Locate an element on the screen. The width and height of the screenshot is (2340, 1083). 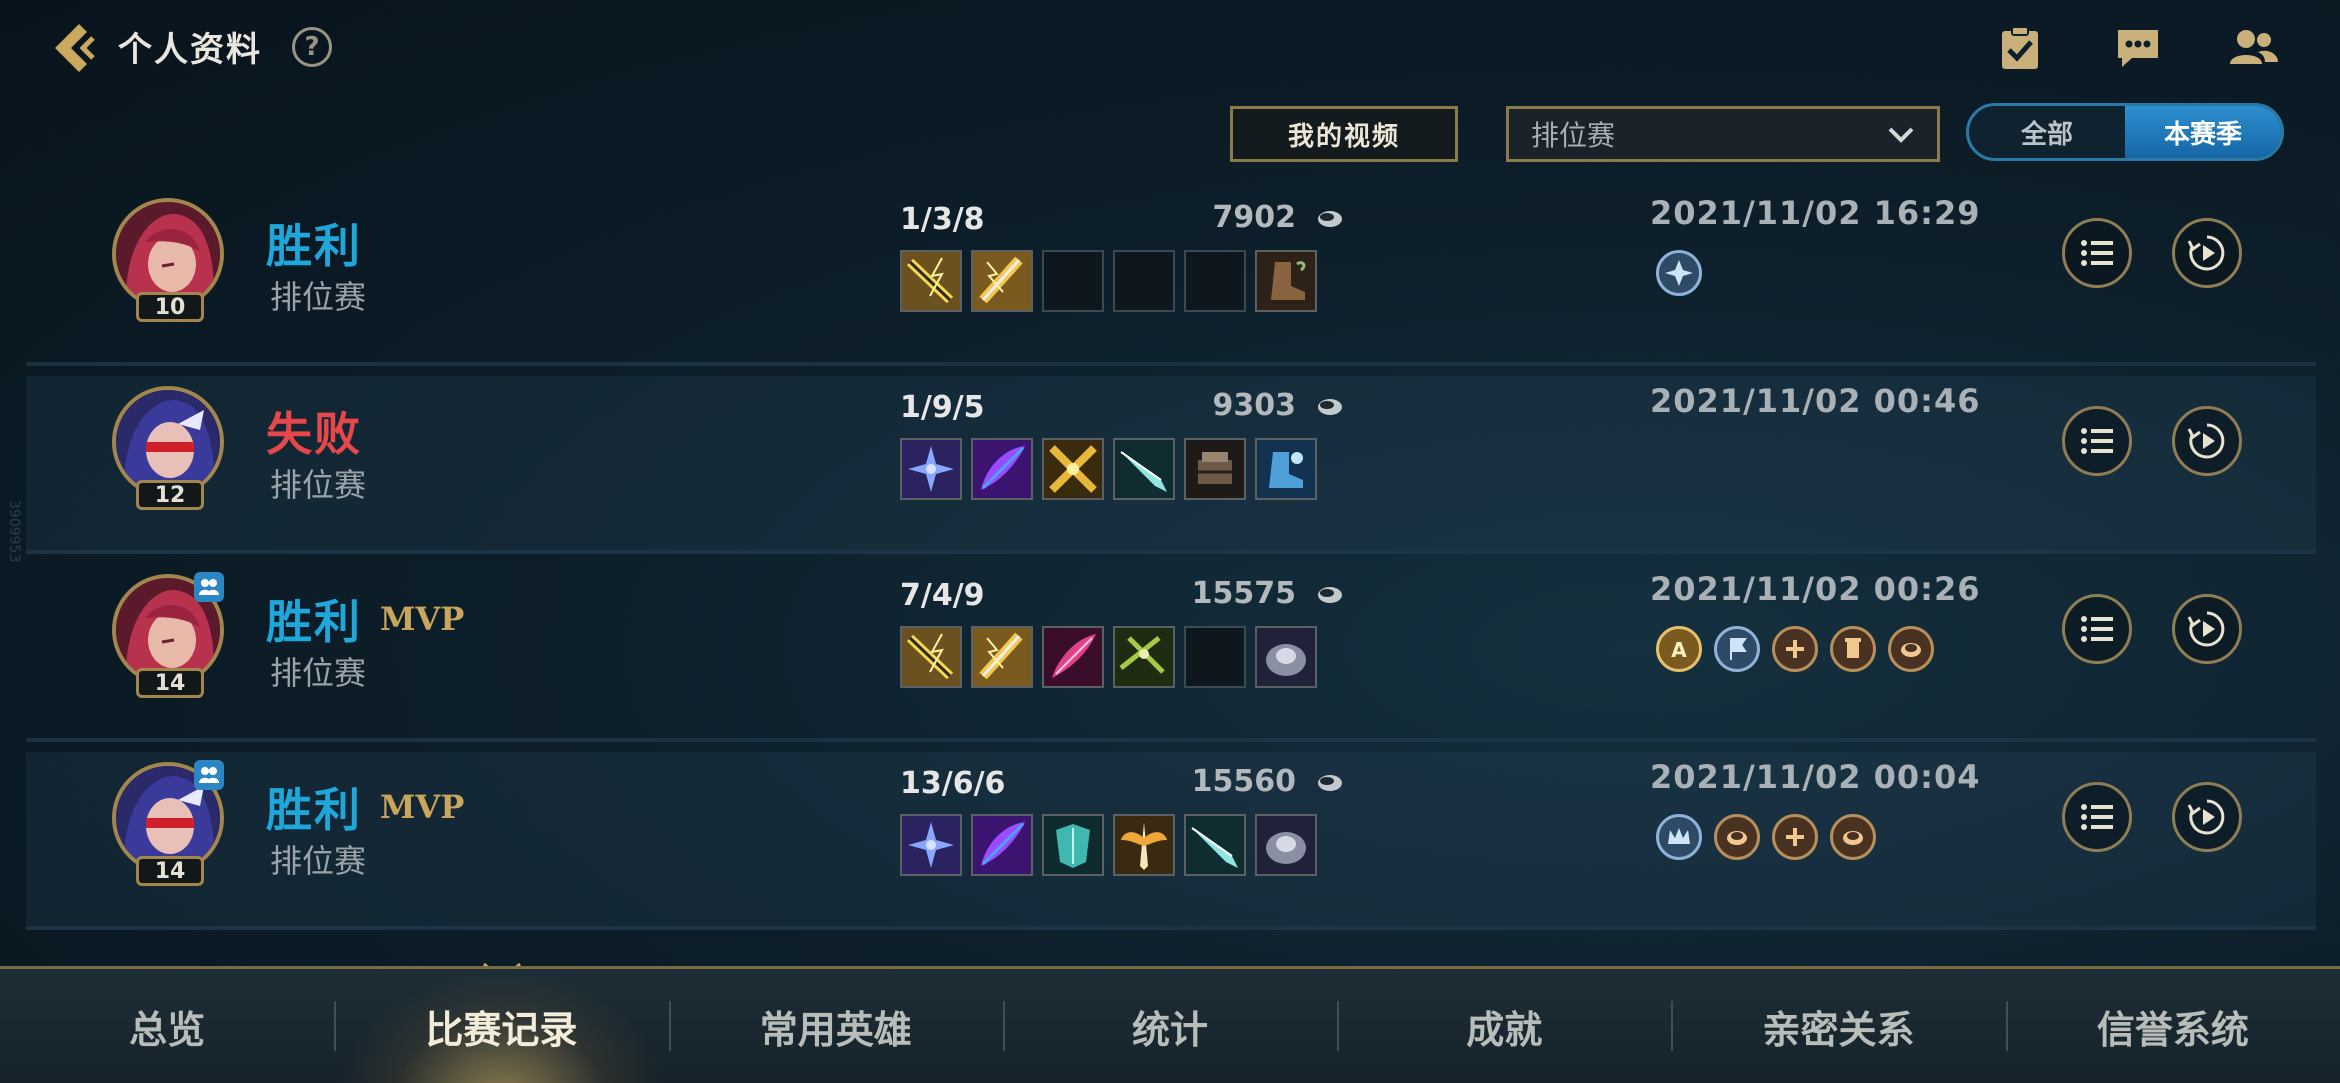
season-option-current: 本赛季 is located at coordinates (2203, 132).